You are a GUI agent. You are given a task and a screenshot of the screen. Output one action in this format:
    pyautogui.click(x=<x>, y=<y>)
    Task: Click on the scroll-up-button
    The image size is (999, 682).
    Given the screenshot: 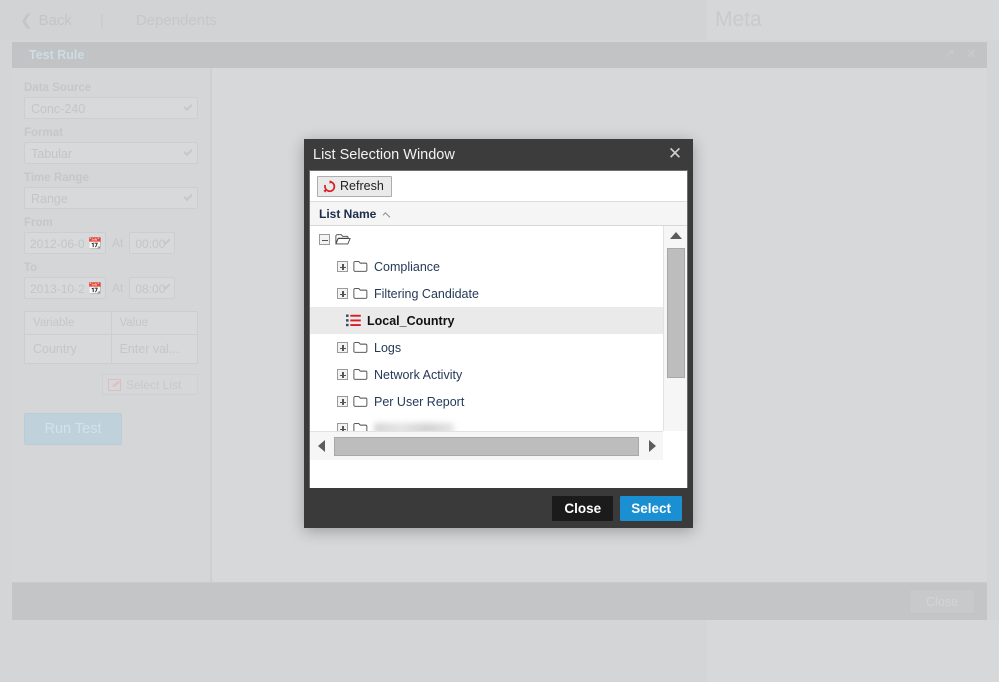 What is the action you would take?
    pyautogui.click(x=675, y=235)
    